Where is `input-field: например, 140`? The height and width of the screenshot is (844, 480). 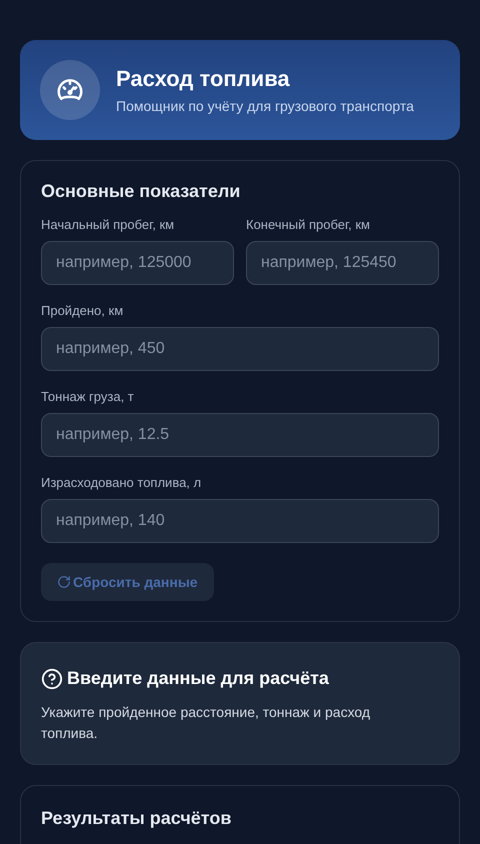
input-field: например, 140 is located at coordinates (240, 521).